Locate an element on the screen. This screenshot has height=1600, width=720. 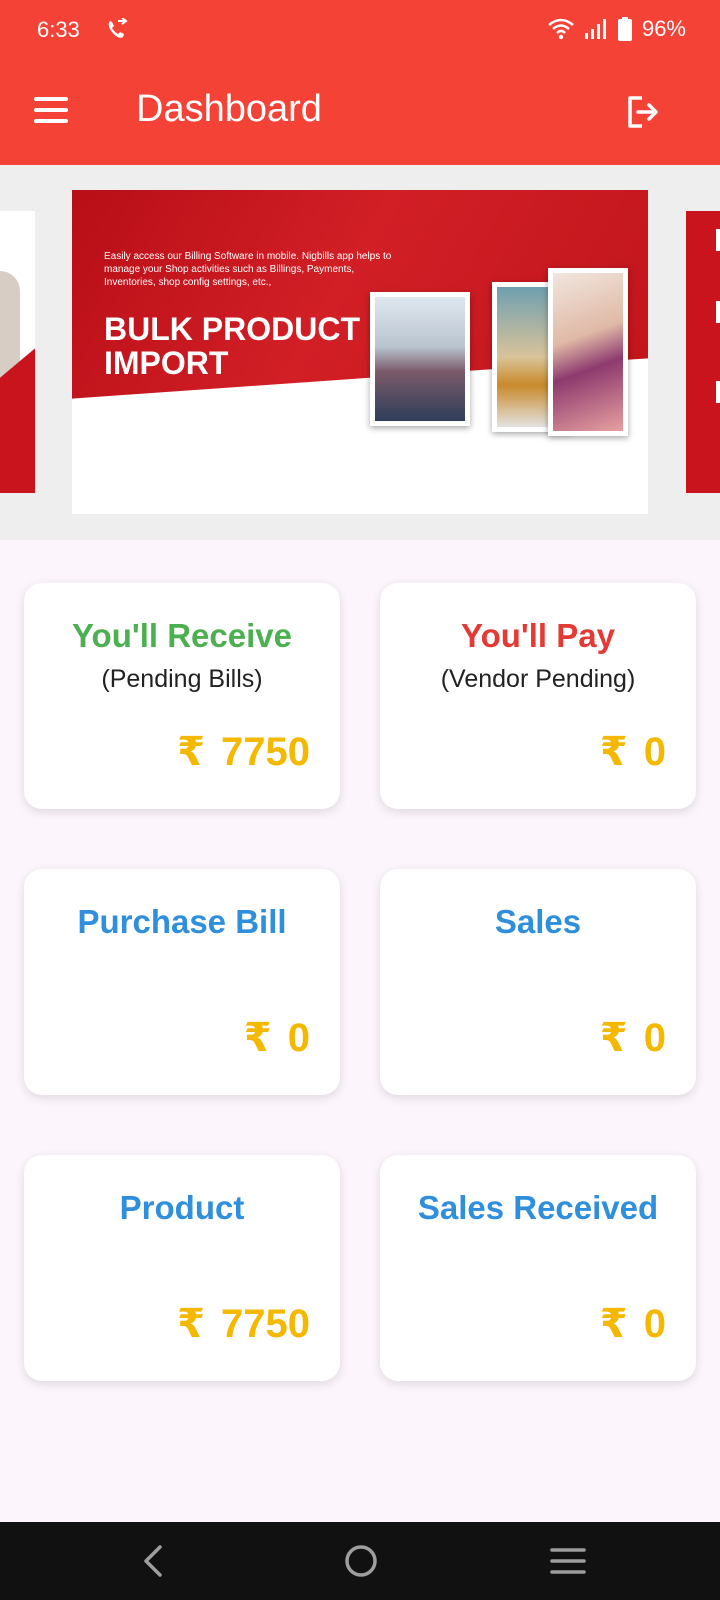
battery-percentage: 96% is located at coordinates (663, 28).